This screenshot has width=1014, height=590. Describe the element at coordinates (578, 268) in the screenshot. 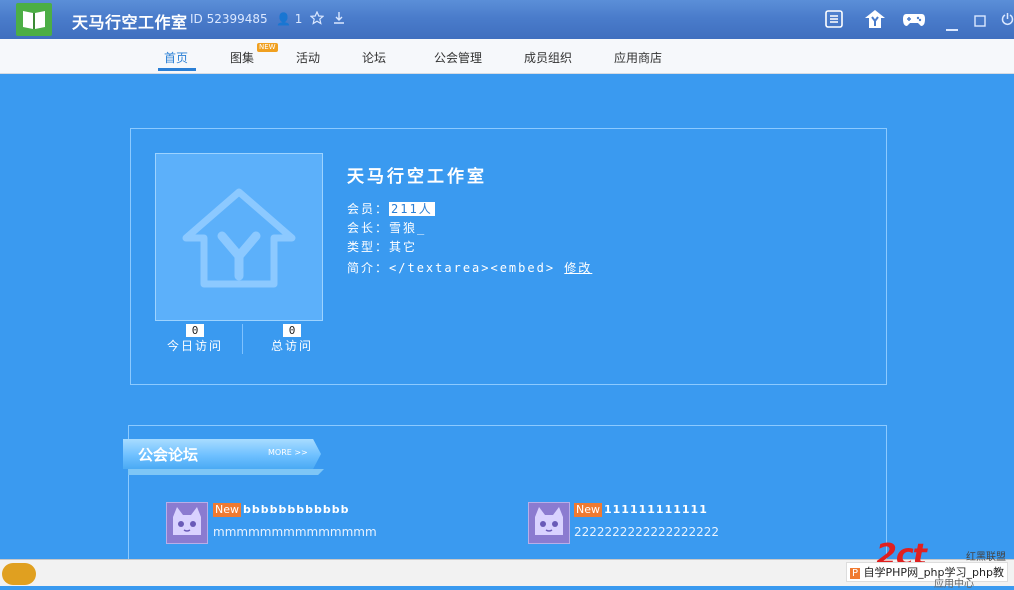

I see `edit-intro-link: 修改` at that location.